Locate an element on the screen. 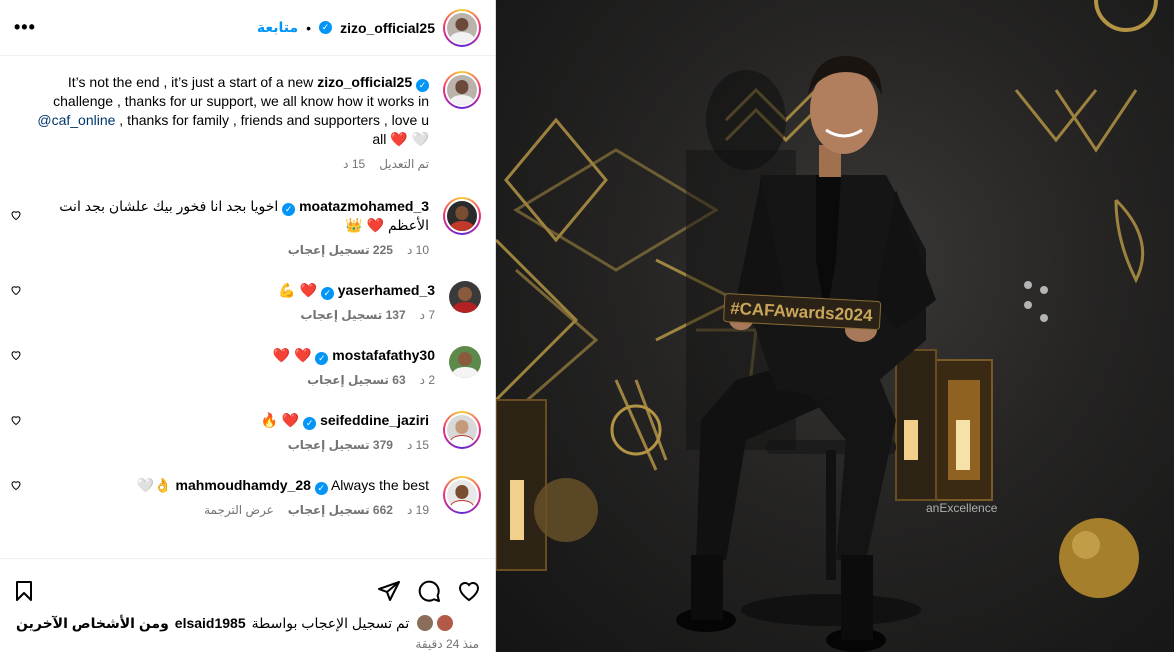 Image resolution: width=1174 pixels, height=652 pixels. header-user: متابعة • ✓ zizo_official25 is located at coordinates (369, 27).